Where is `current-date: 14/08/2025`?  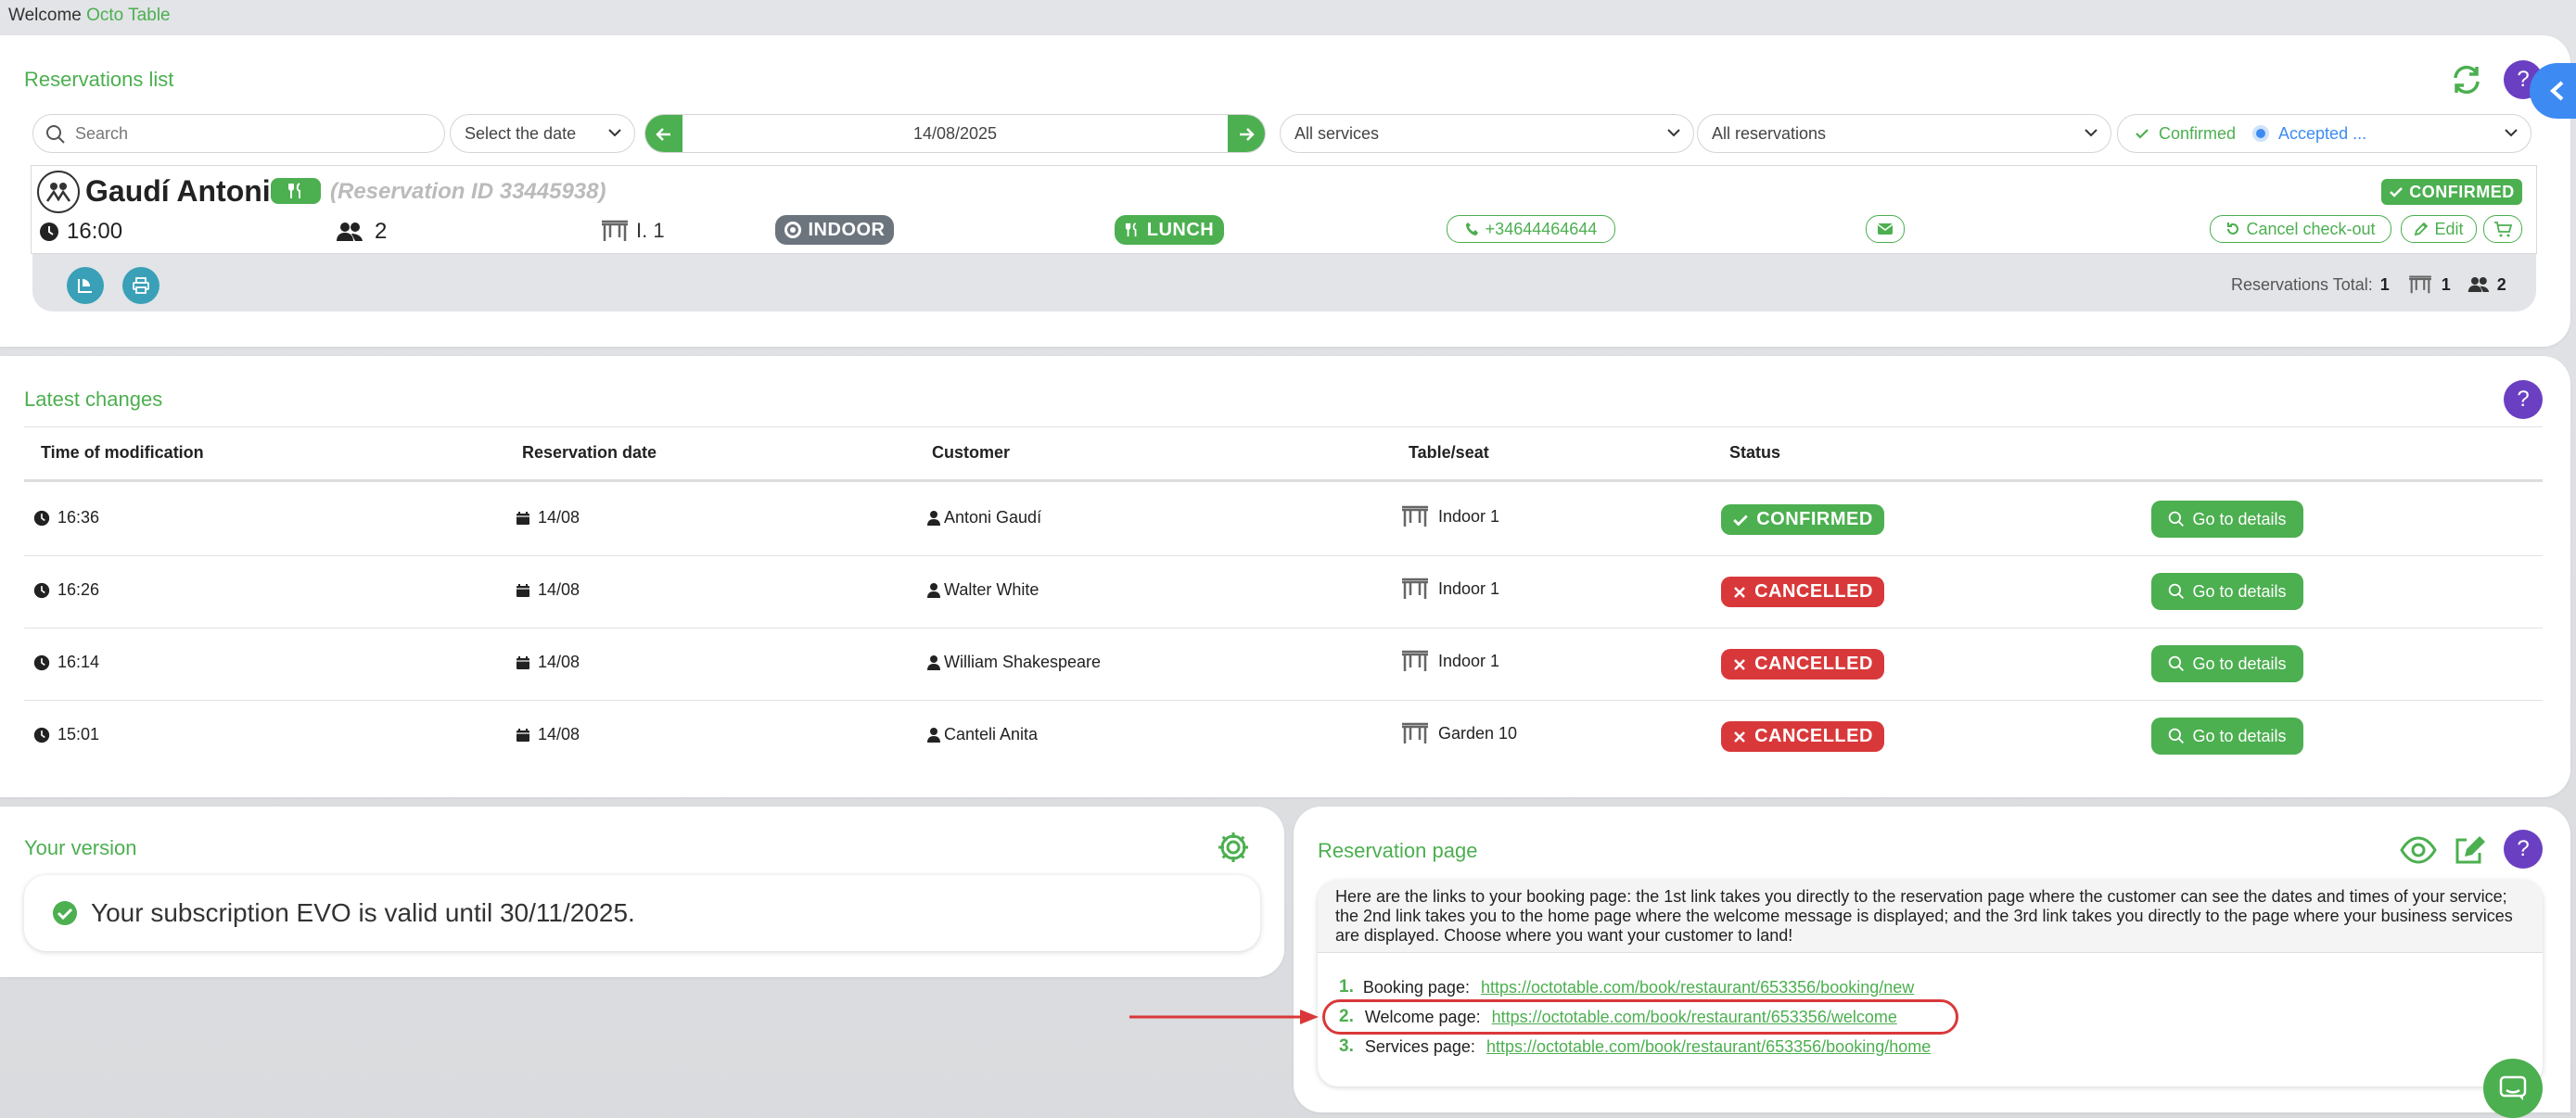 current-date: 14/08/2025 is located at coordinates (955, 133).